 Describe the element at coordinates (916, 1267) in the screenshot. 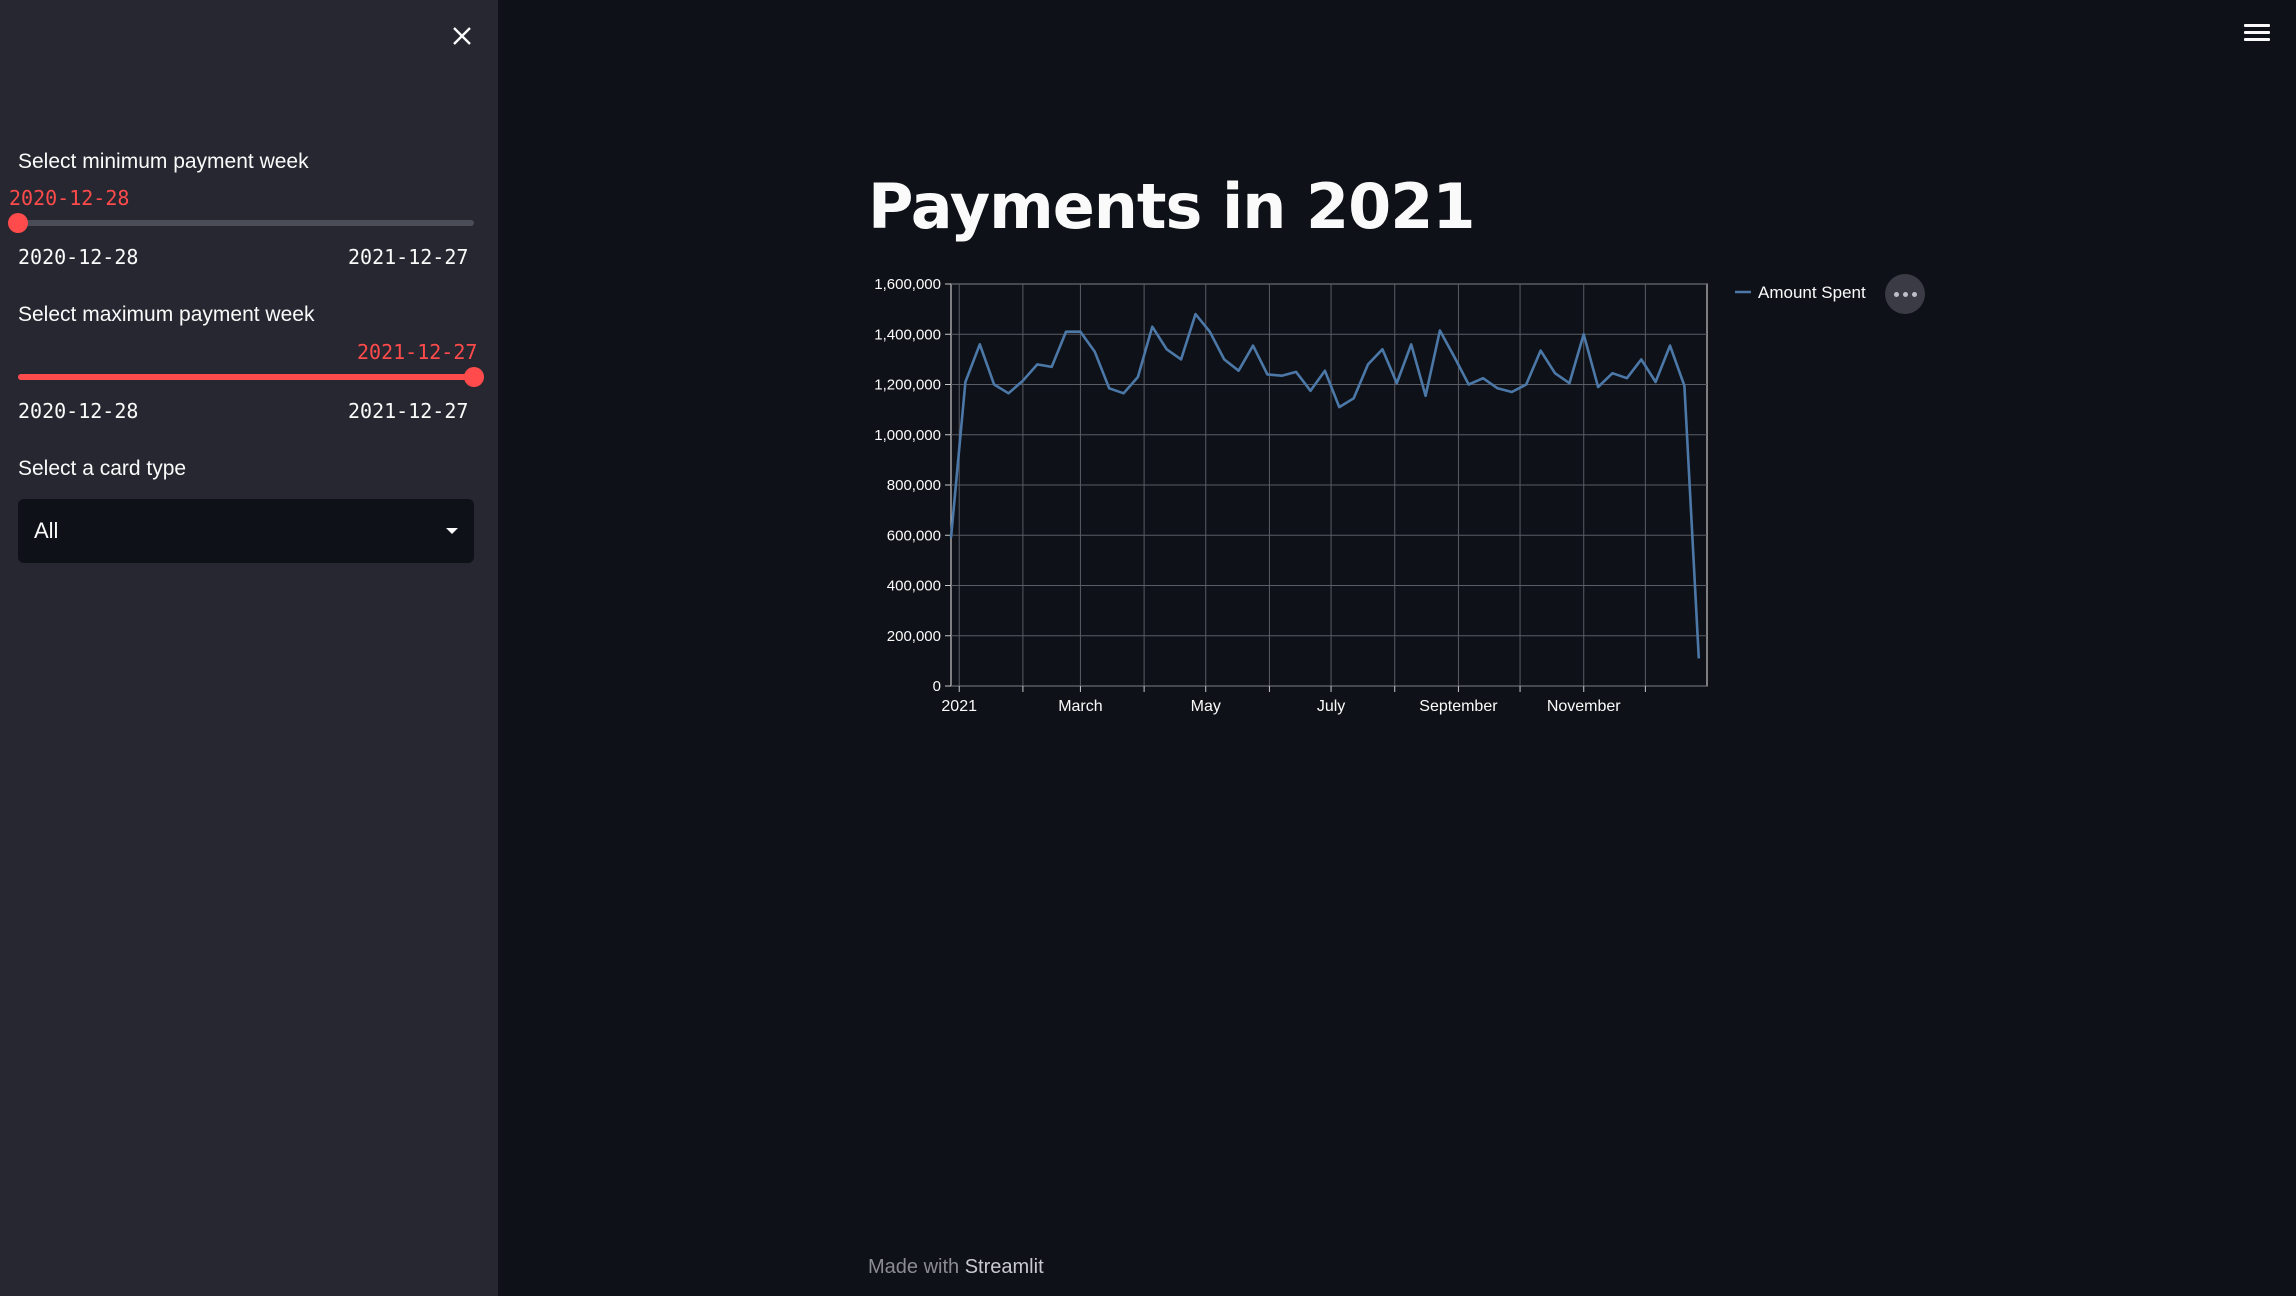

I see `footer-prefix: Made with` at that location.